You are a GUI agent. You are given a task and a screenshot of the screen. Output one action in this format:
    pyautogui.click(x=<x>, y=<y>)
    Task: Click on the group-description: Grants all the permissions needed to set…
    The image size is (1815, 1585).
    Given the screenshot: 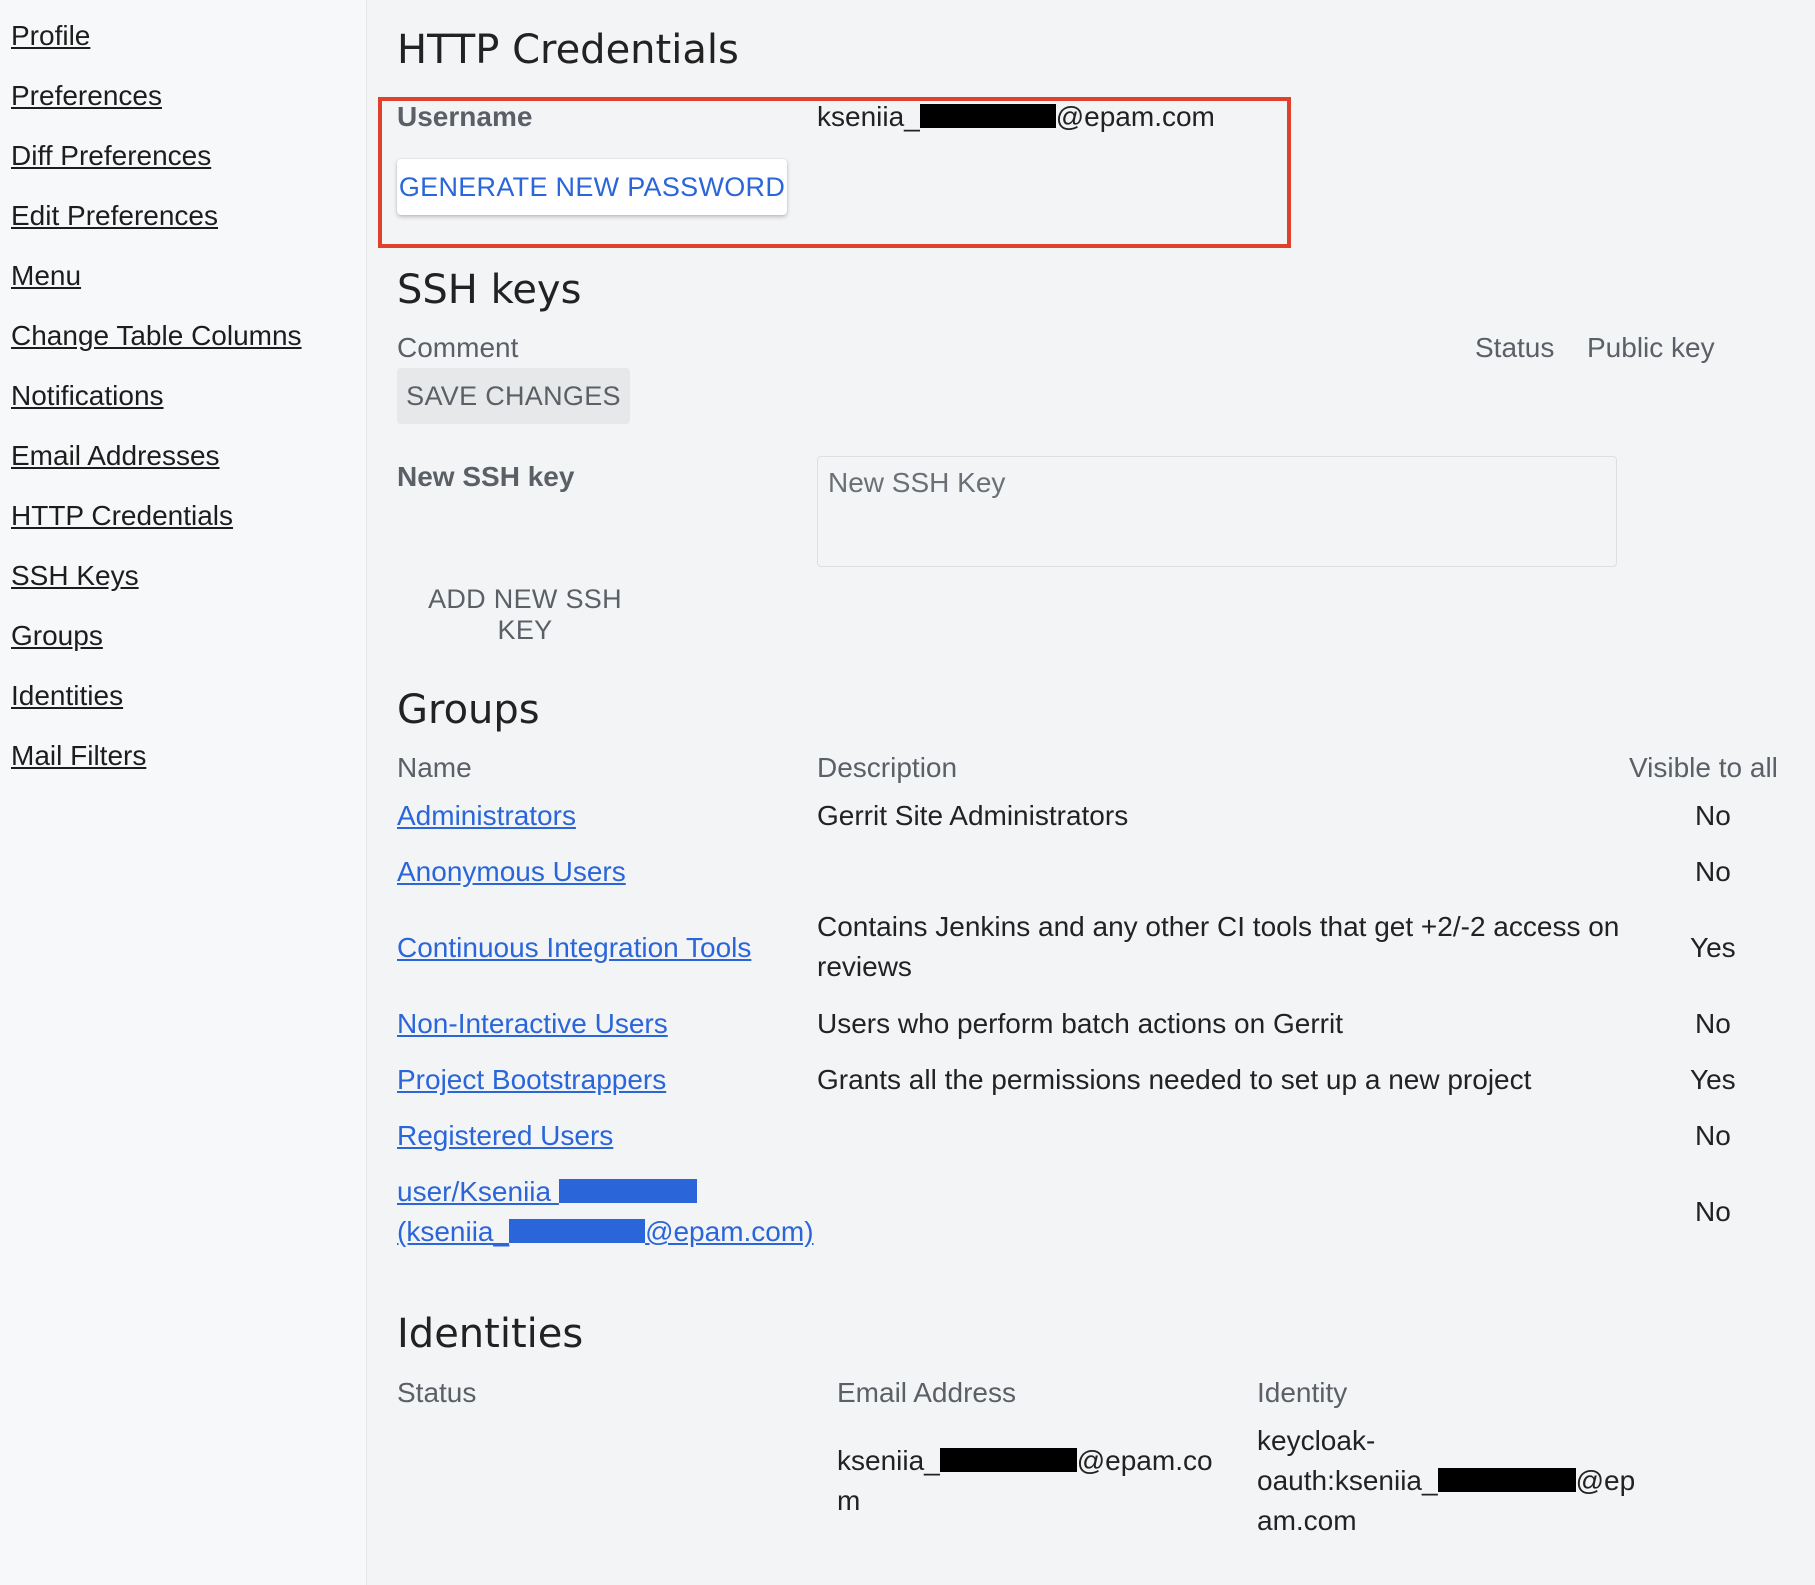 What is the action you would take?
    pyautogui.click(x=1174, y=1079)
    